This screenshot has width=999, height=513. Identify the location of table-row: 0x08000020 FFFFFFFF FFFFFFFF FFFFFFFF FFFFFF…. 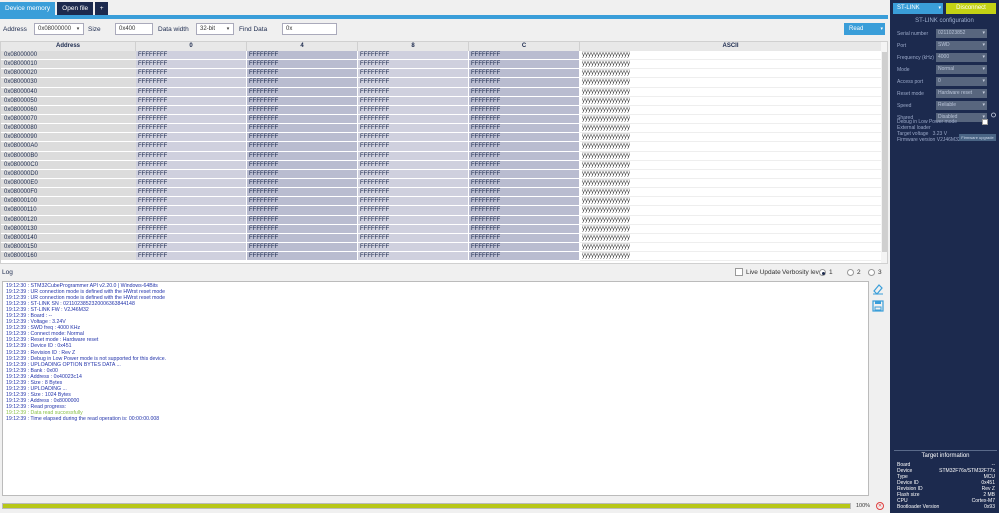
(441, 74).